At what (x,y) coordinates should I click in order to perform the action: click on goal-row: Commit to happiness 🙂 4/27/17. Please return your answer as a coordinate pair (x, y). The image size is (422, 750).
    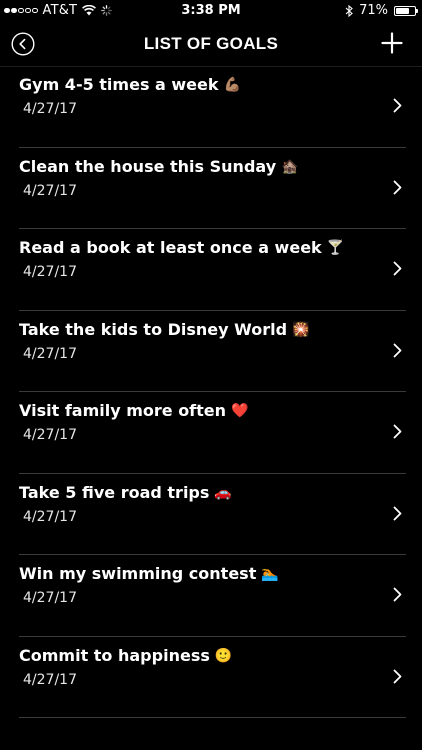
    Looking at the image, I should click on (211, 678).